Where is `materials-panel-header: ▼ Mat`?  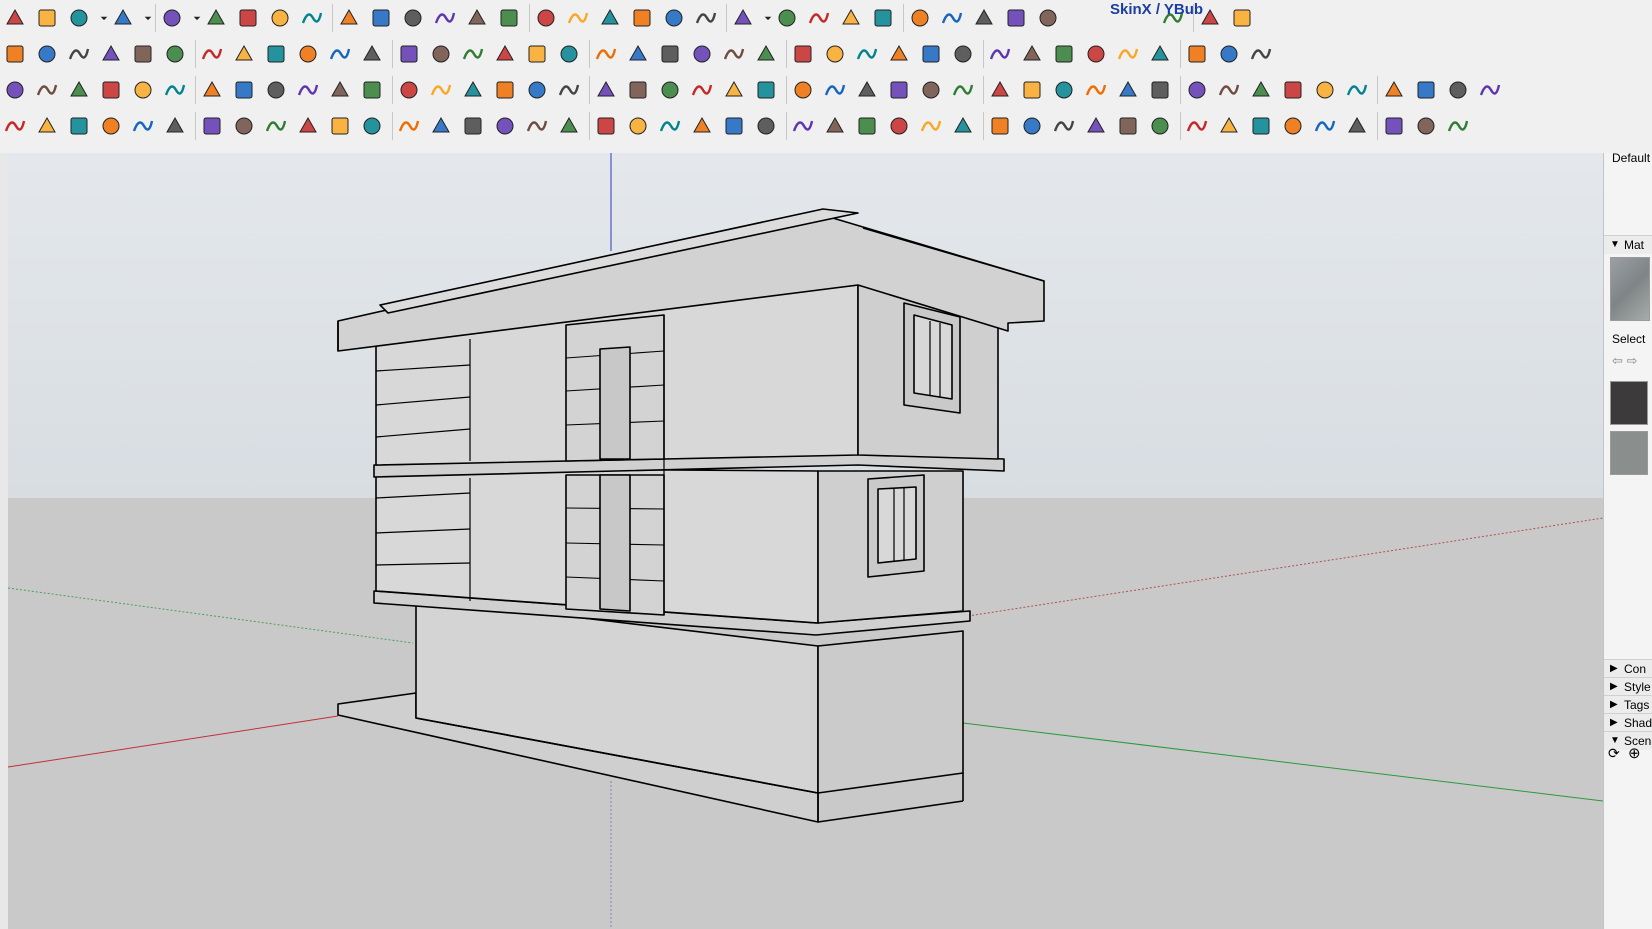
materials-panel-header: ▼ Mat is located at coordinates (1628, 244).